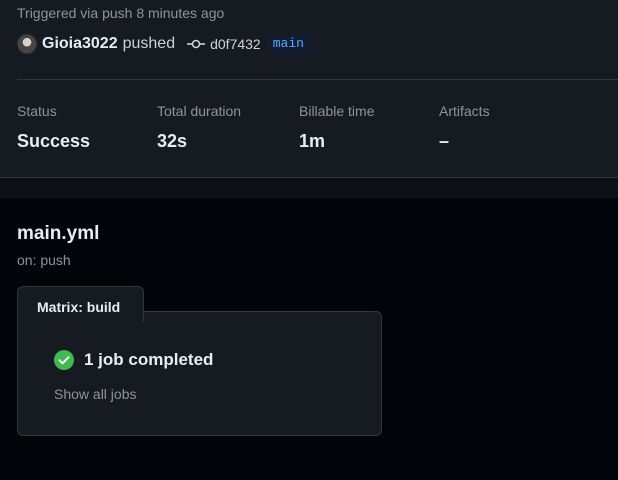 This screenshot has height=480, width=618. Describe the element at coordinates (95, 394) in the screenshot. I see `show-all-jobs-link: Show all jobs` at that location.